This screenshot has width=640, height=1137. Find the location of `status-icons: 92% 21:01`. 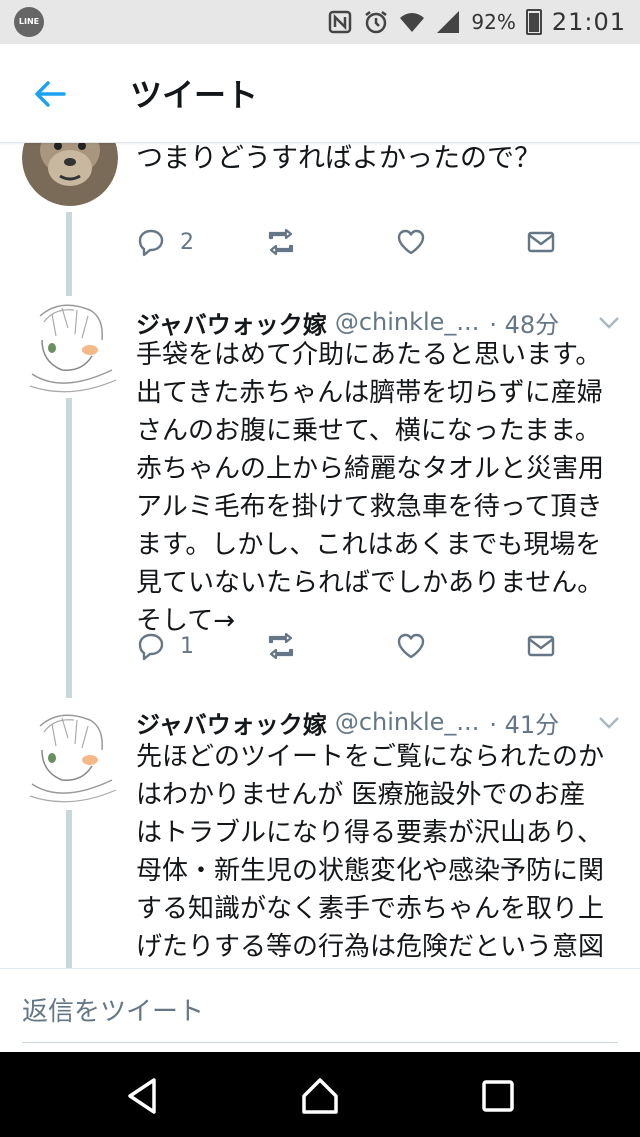

status-icons: 92% 21:01 is located at coordinates (476, 22).